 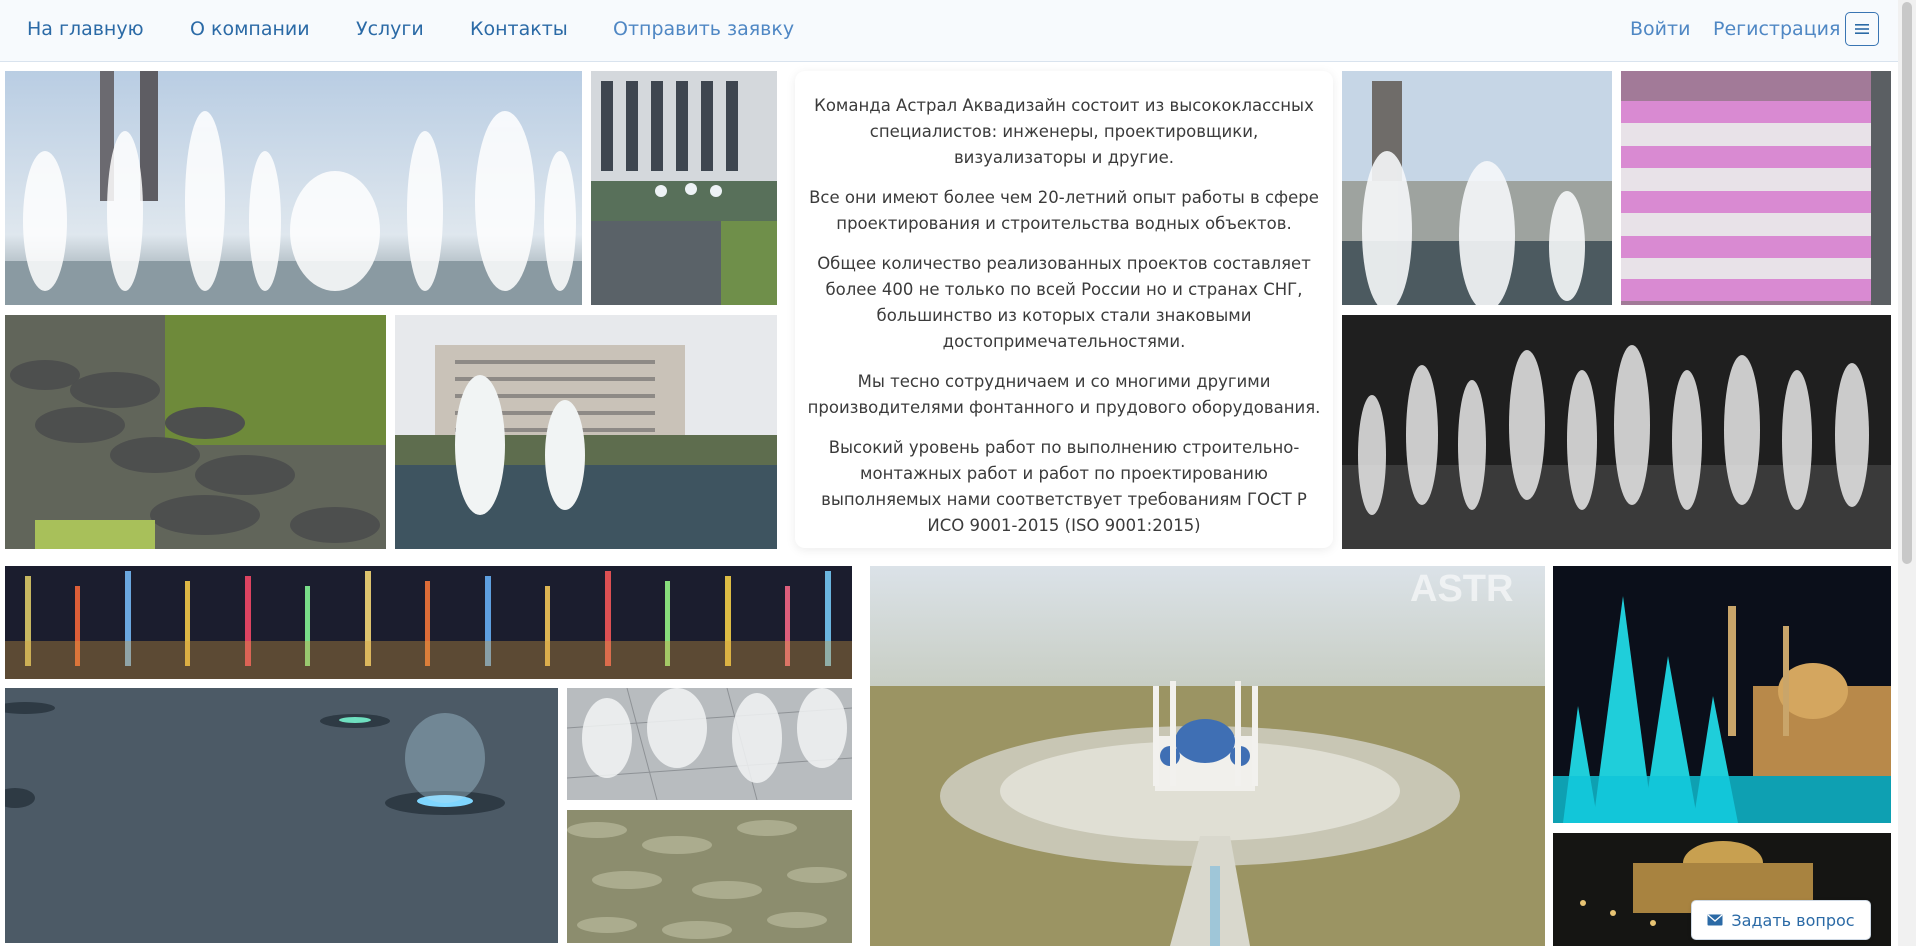 What do you see at coordinates (293, 188) in the screenshot?
I see `fountain-mosque-photo` at bounding box center [293, 188].